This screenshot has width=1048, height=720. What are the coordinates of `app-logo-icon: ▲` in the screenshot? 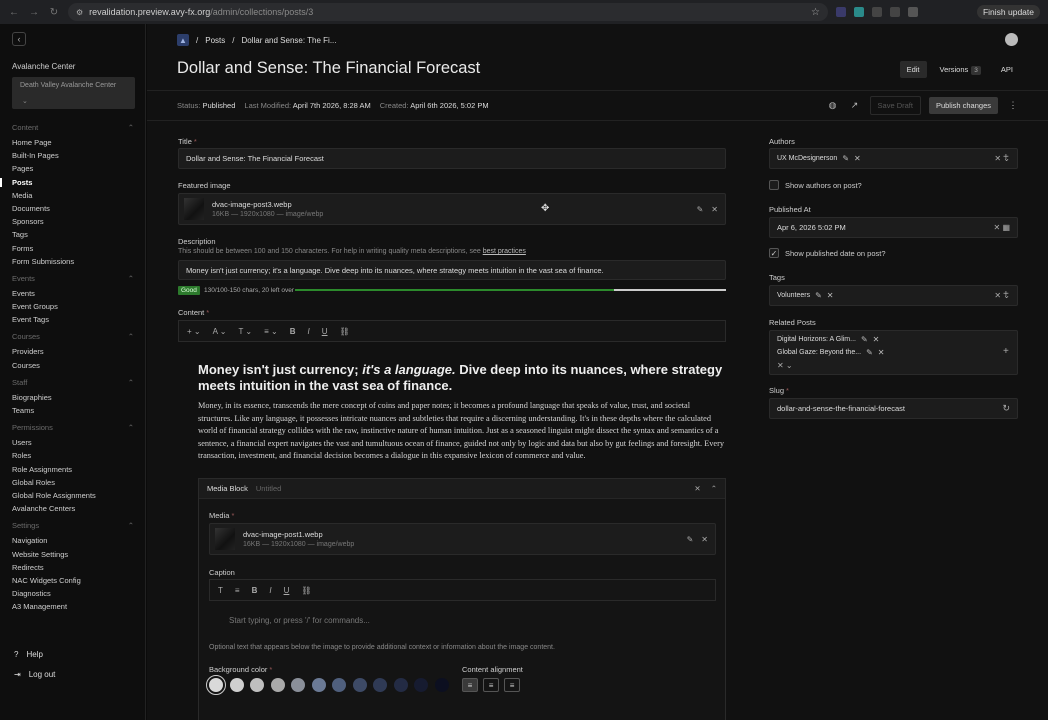 It's located at (183, 40).